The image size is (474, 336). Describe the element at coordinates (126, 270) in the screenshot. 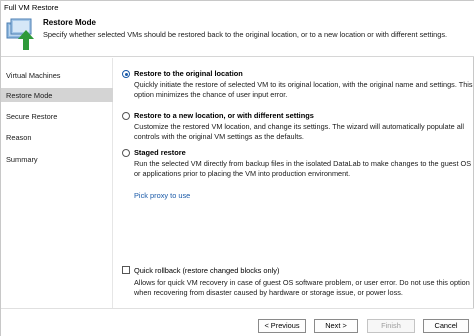

I see `quick-rollback-checkbox` at that location.